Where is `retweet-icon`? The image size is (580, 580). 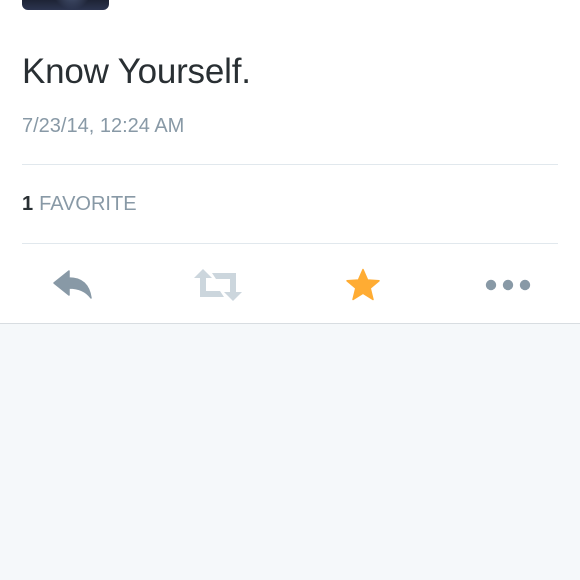 retweet-icon is located at coordinates (218, 285).